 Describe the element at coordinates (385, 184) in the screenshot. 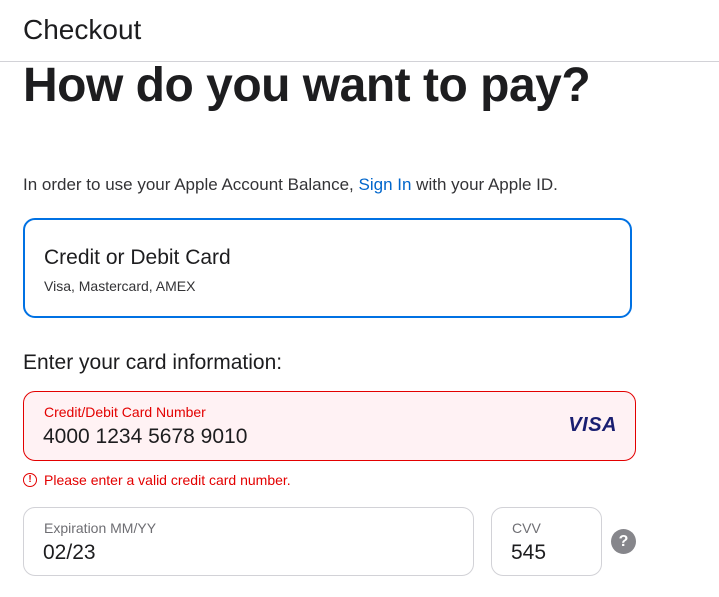

I see `sign-in-link: Sign In` at that location.